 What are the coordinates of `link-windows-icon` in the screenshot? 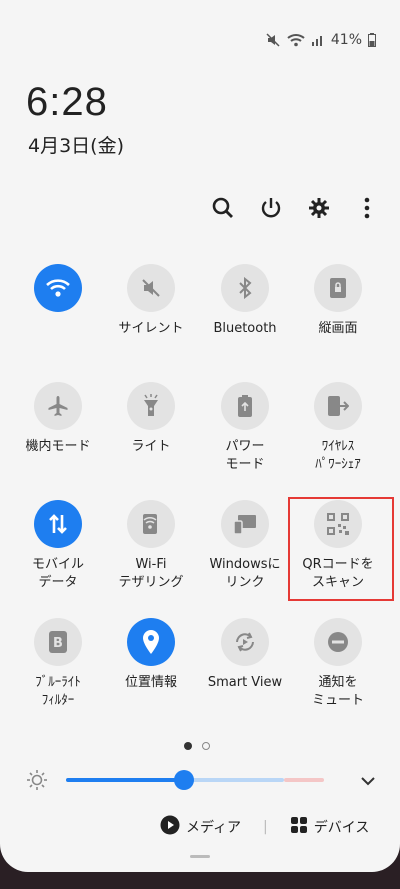 It's located at (245, 524).